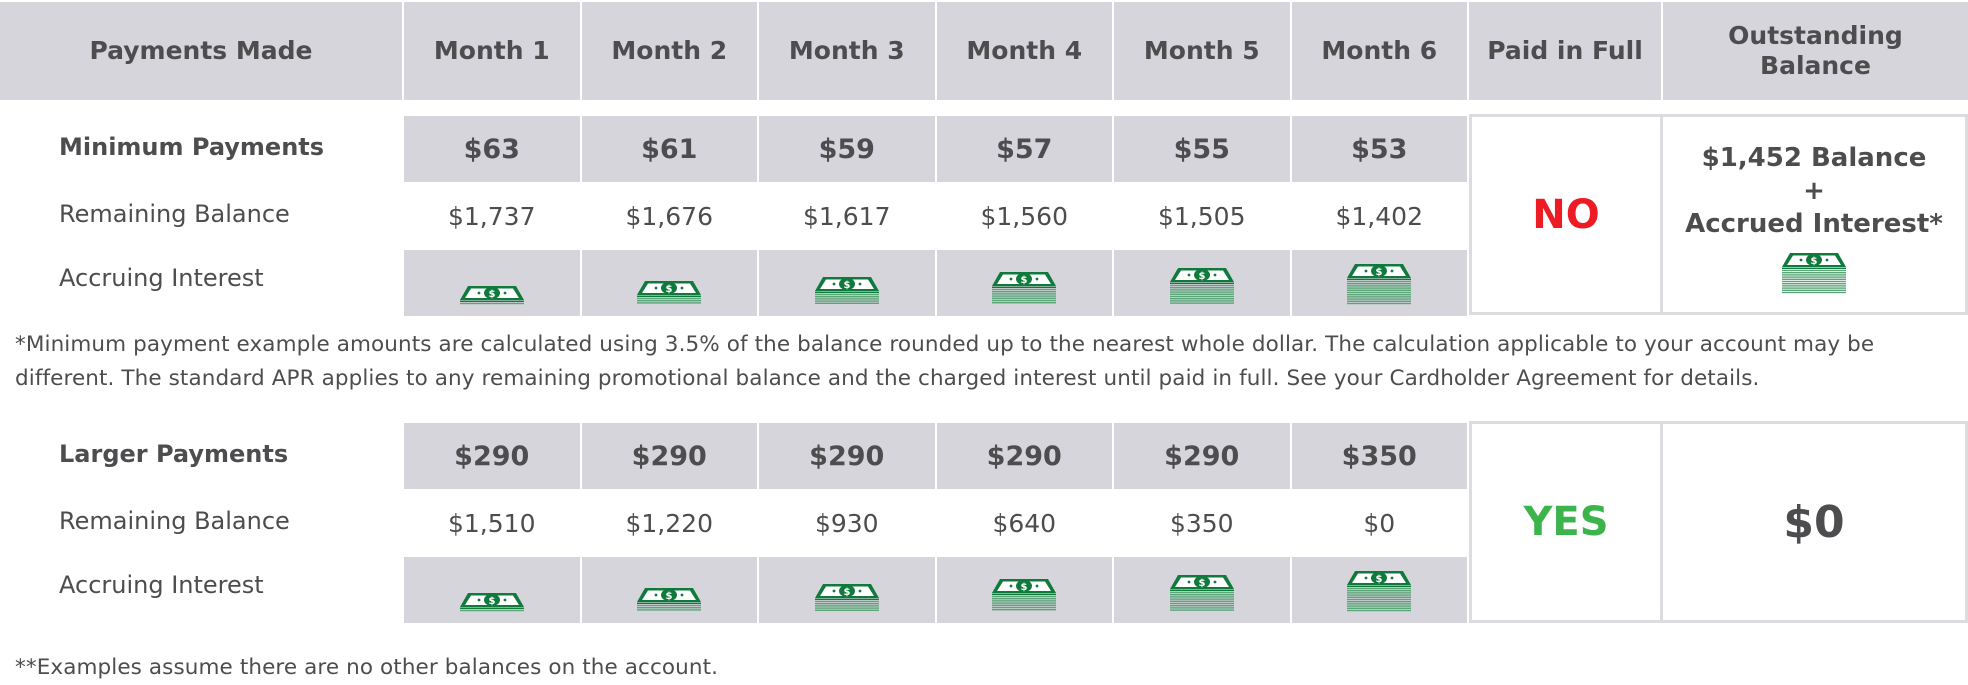  Describe the element at coordinates (669, 216) in the screenshot. I see `remaining-balance-cell: $1,676` at that location.